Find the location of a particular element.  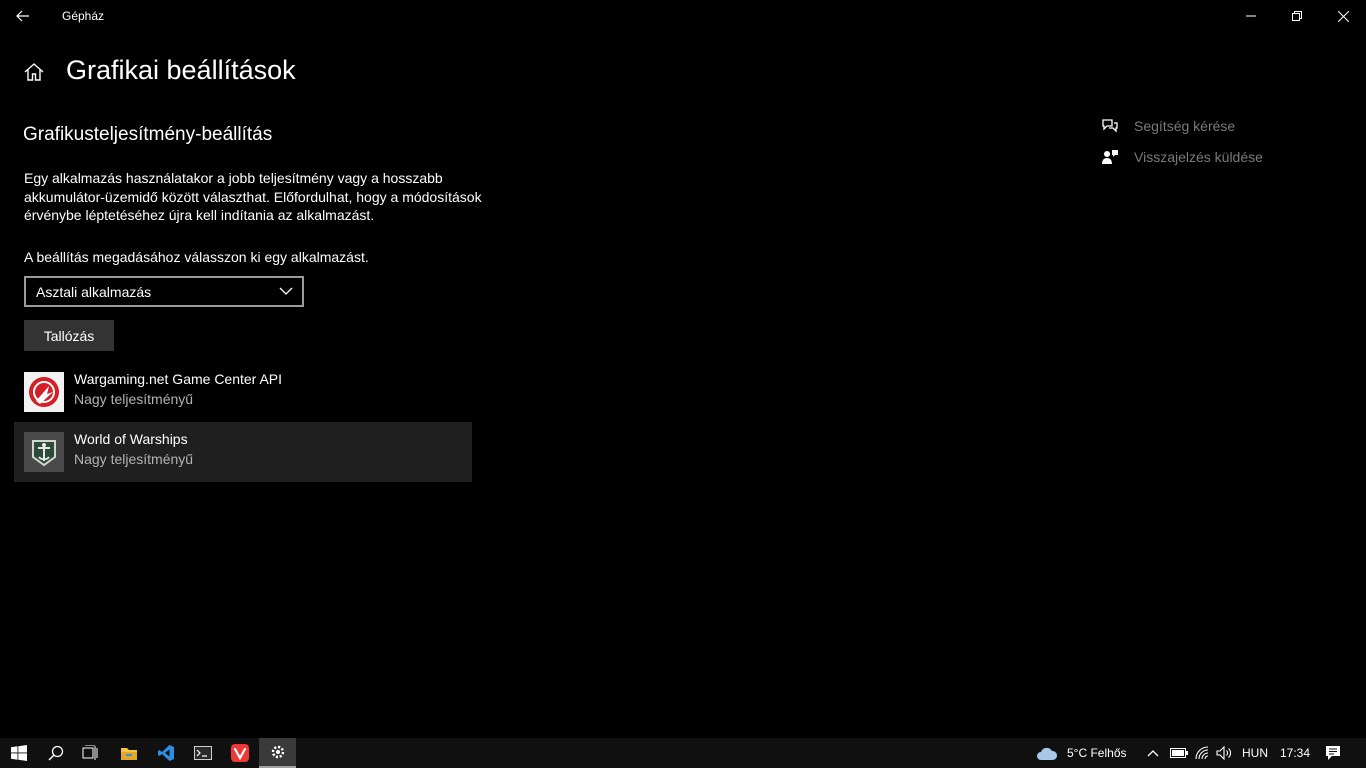

speaker-icon is located at coordinates (1223, 753).